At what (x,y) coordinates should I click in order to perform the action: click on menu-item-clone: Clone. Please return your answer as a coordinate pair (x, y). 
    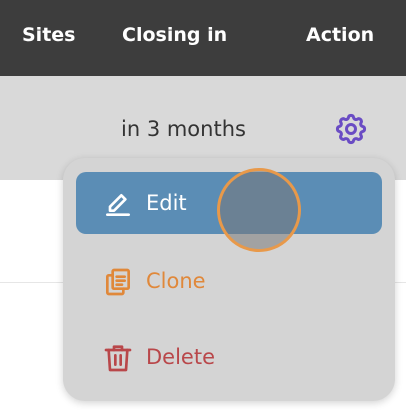
    Looking at the image, I should click on (229, 281).